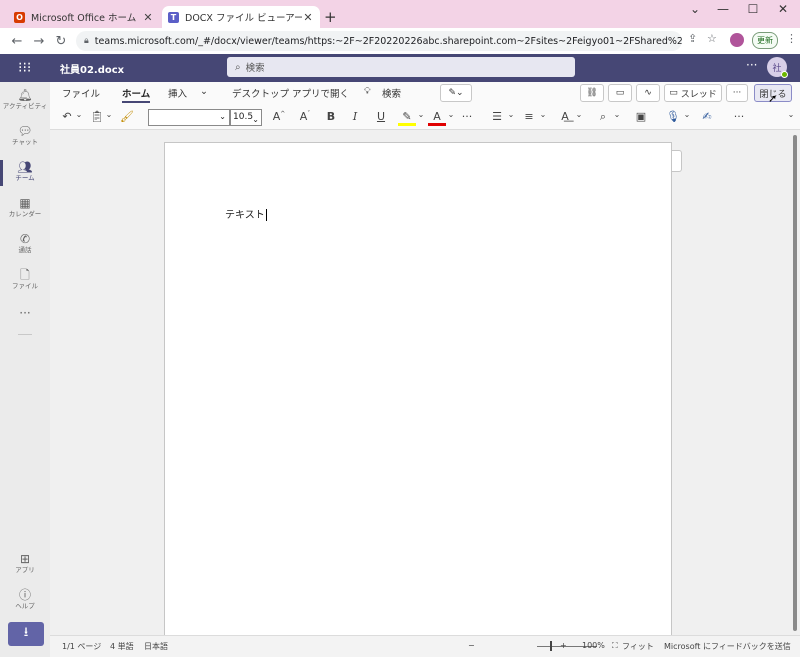 The image size is (800, 657). Describe the element at coordinates (381, 116) in the screenshot. I see `underline-icon: U` at that location.